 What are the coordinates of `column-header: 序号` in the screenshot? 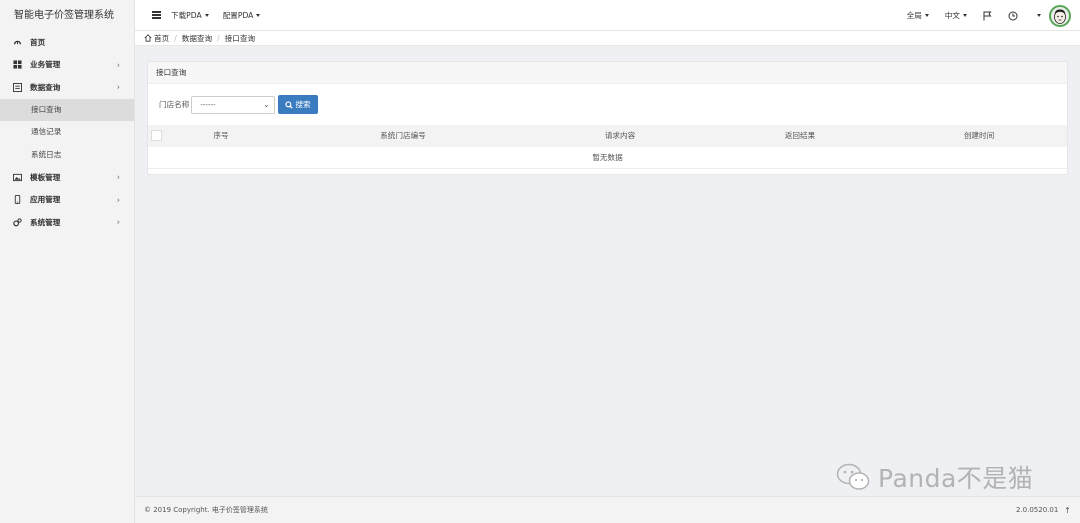 It's located at (220, 136).